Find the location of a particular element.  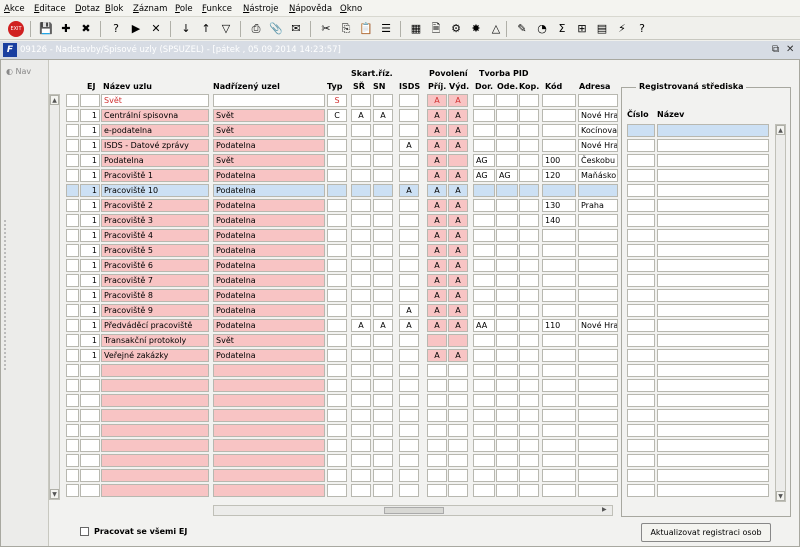

restore-button: ⧉ is located at coordinates (775, 49).